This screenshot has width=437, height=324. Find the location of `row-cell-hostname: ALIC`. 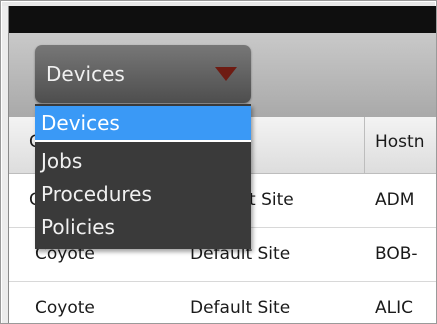

row-cell-hostname: ALIC is located at coordinates (394, 308).